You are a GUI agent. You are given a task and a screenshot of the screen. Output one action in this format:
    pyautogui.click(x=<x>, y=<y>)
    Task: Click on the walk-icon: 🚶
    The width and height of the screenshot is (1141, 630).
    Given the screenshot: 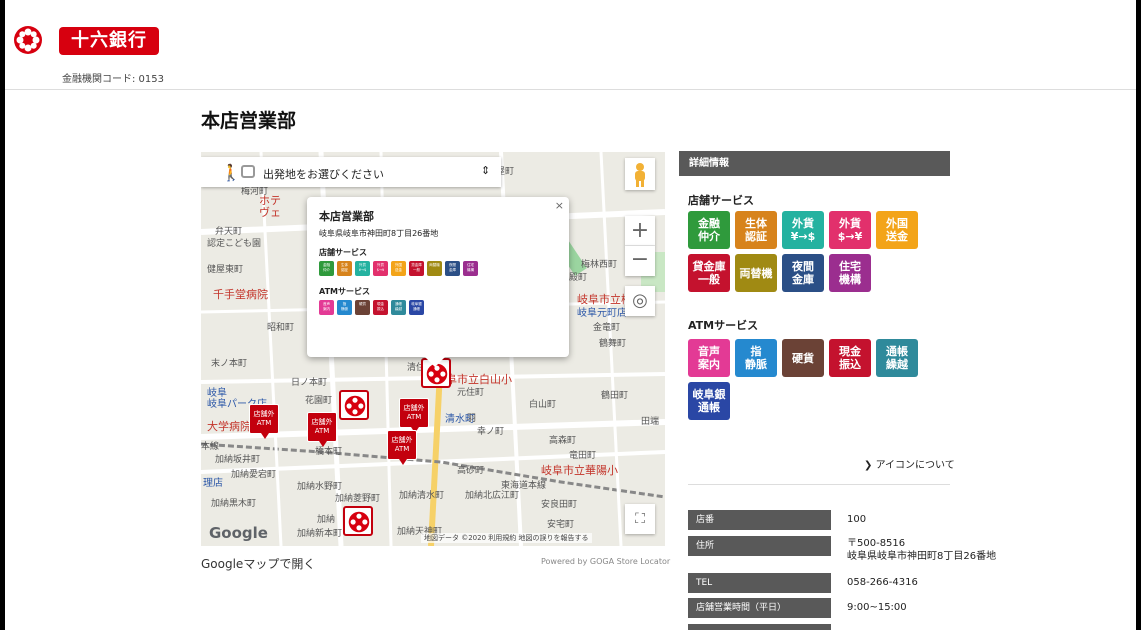 What is the action you would take?
    pyautogui.click(x=231, y=172)
    